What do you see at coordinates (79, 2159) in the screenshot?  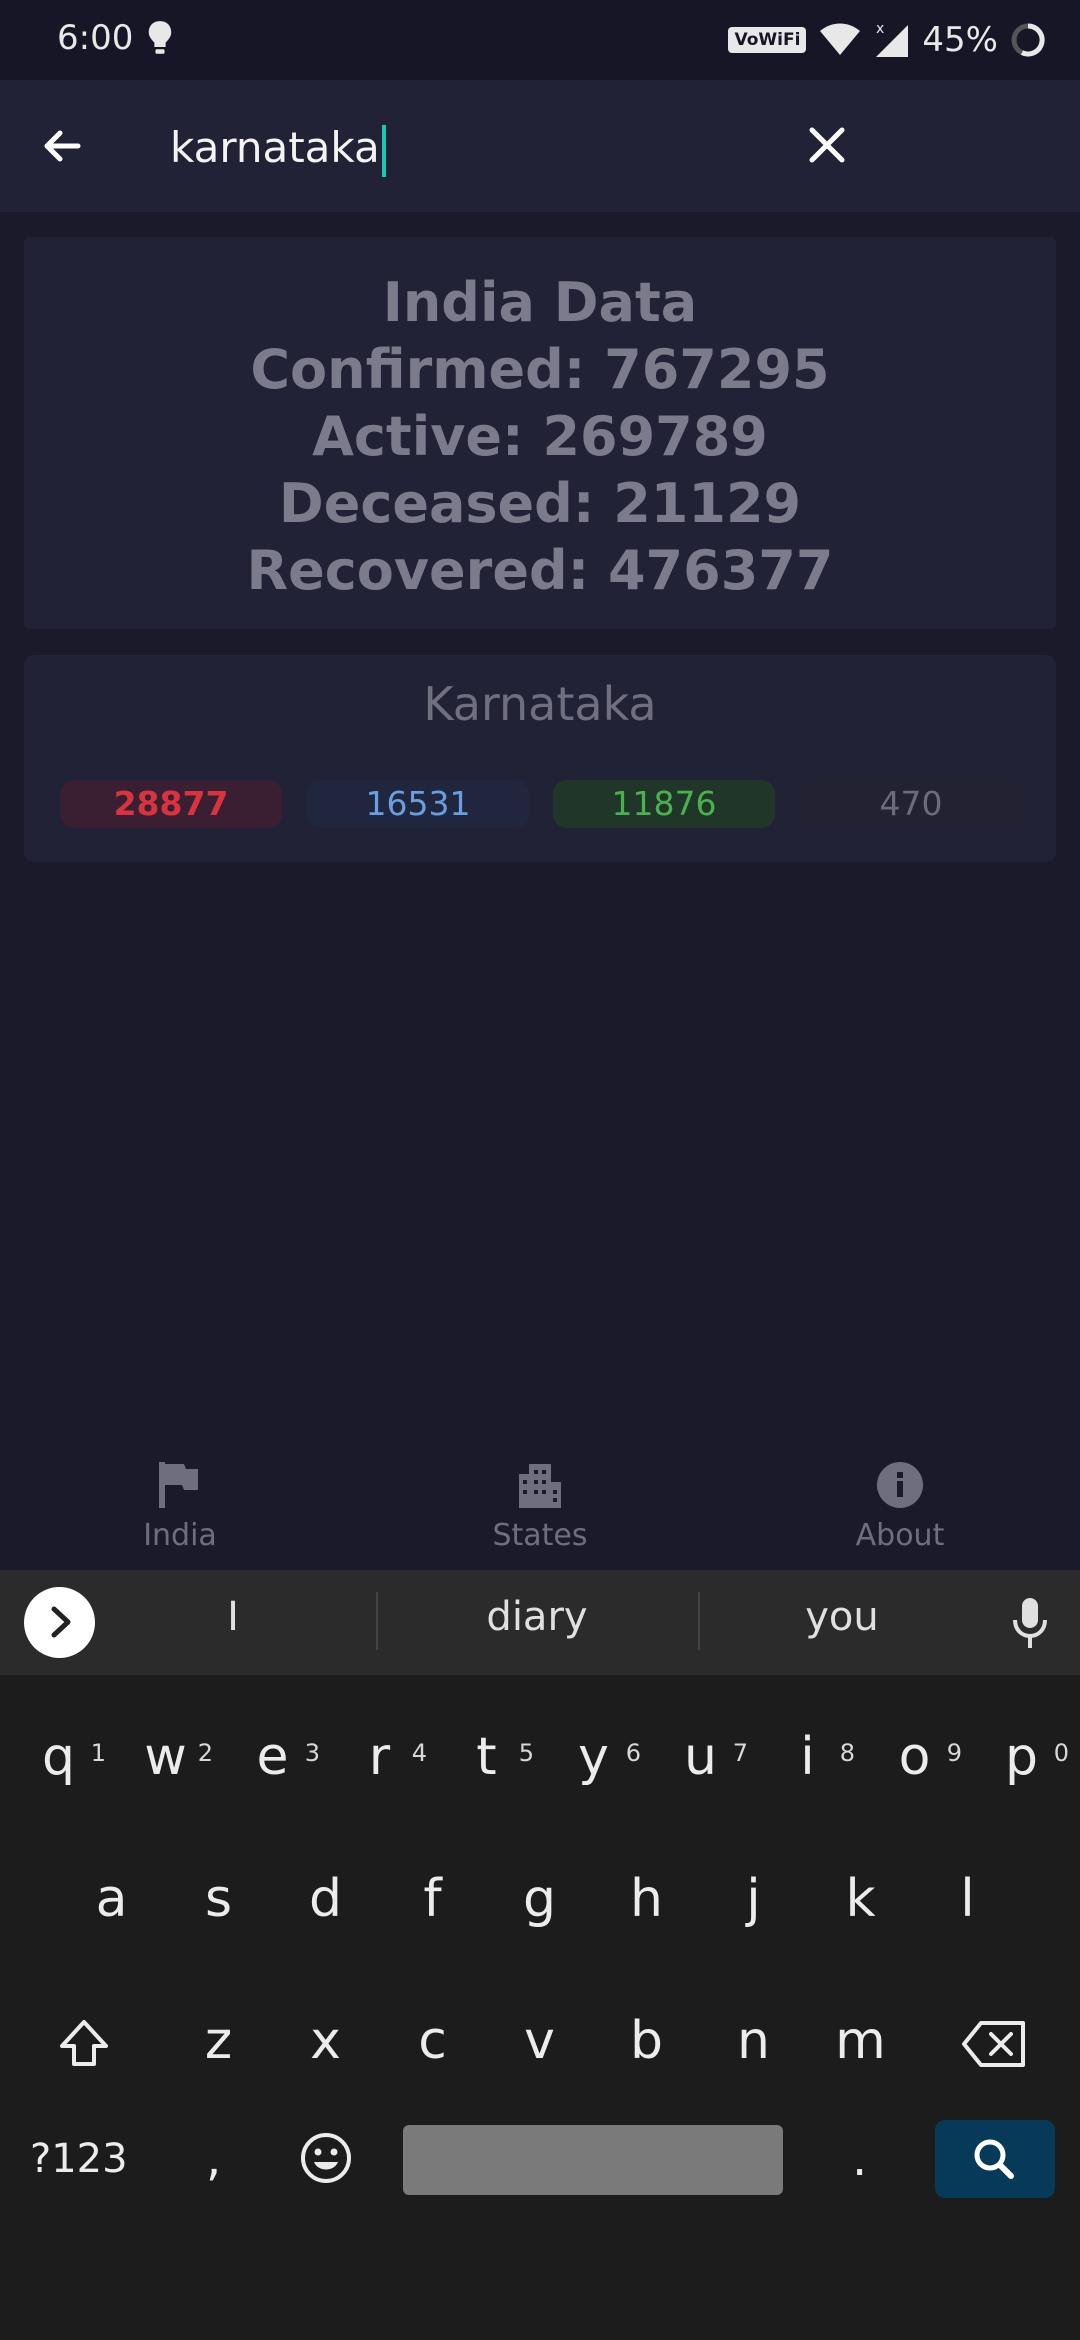 I see `symbols-key: ?123` at bounding box center [79, 2159].